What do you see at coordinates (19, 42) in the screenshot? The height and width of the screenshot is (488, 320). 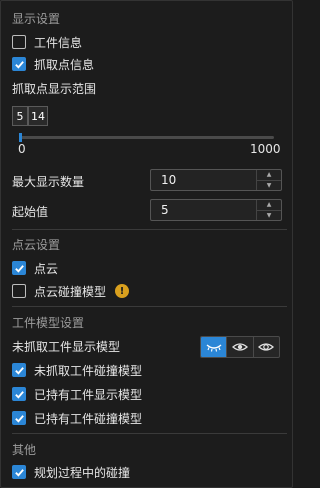 I see `workpiece-info-checkbox` at bounding box center [19, 42].